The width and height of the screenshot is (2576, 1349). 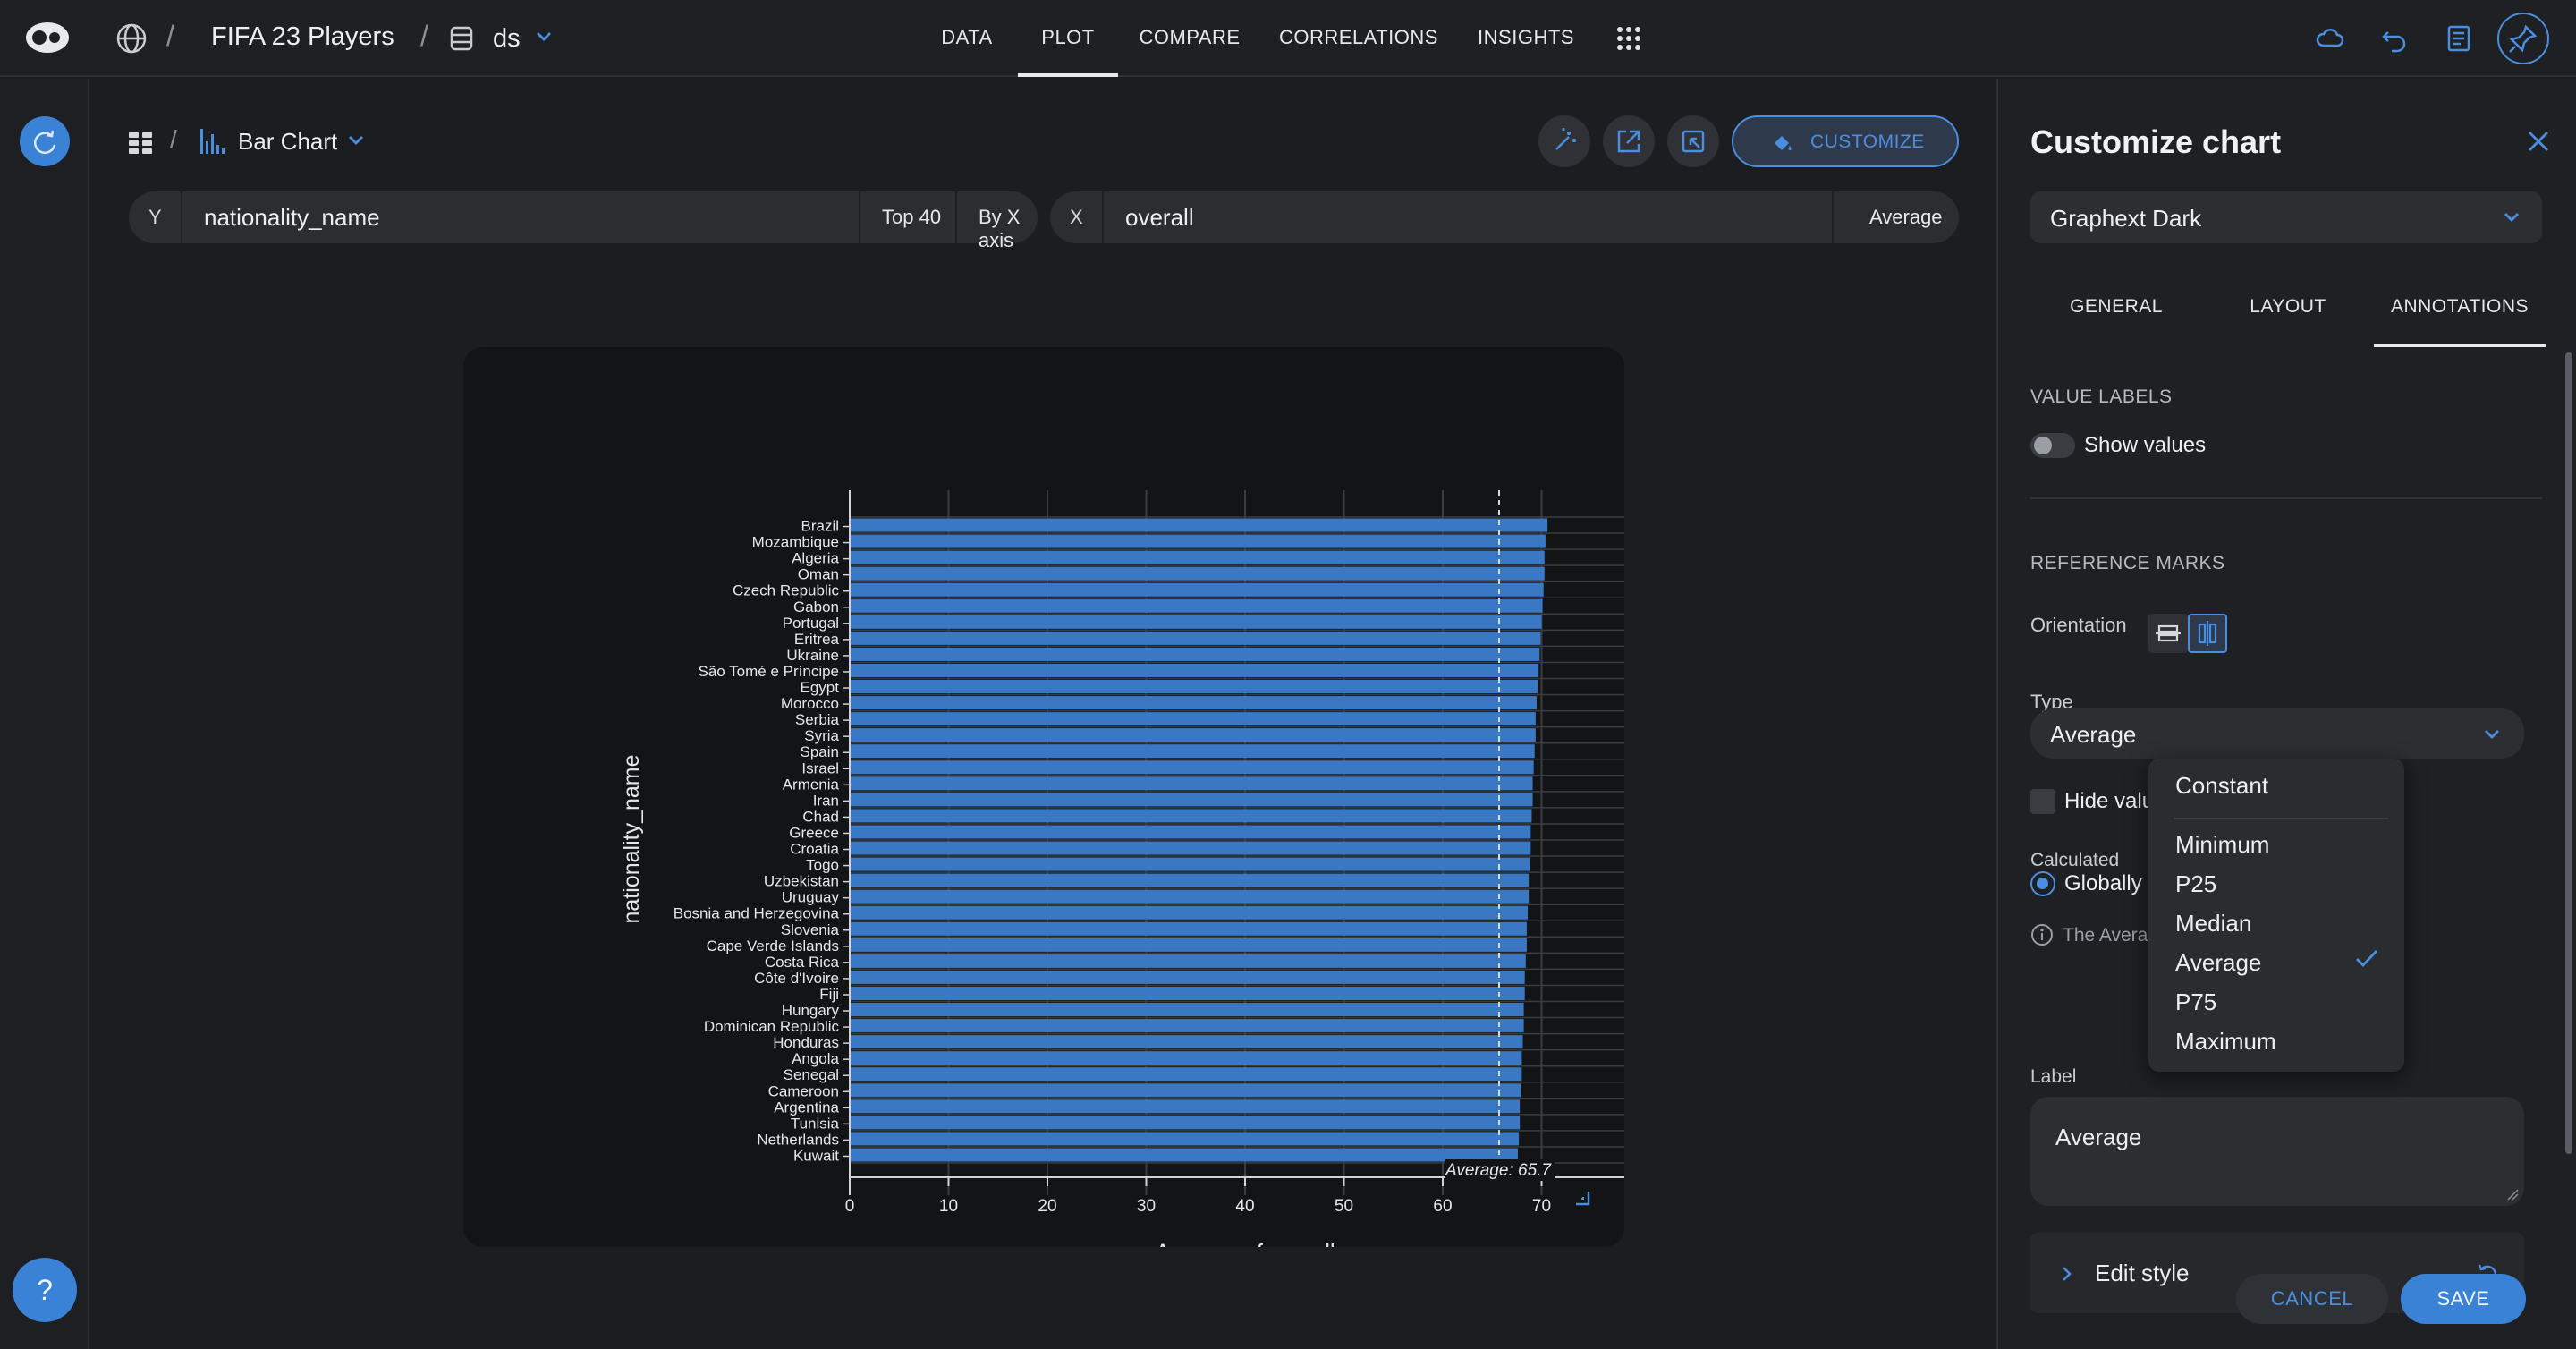 I want to click on theme-select: Graphext Dark, so click(x=2286, y=217).